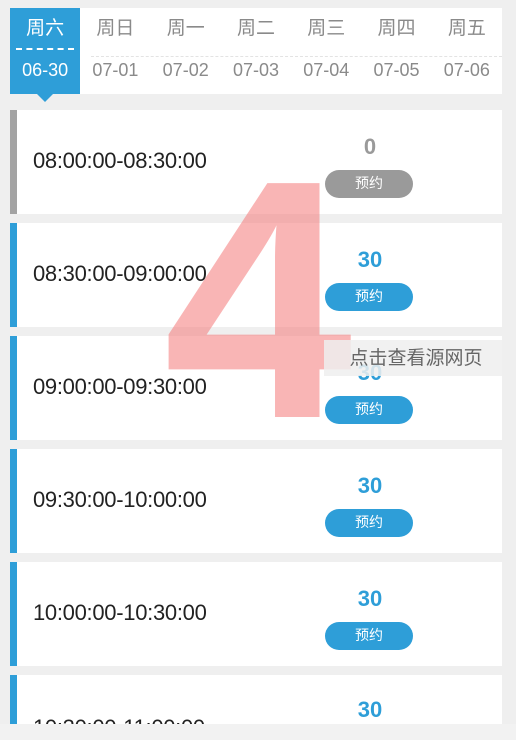 The width and height of the screenshot is (516, 740). I want to click on view-source-link: 点击查看源网页, so click(416, 358).